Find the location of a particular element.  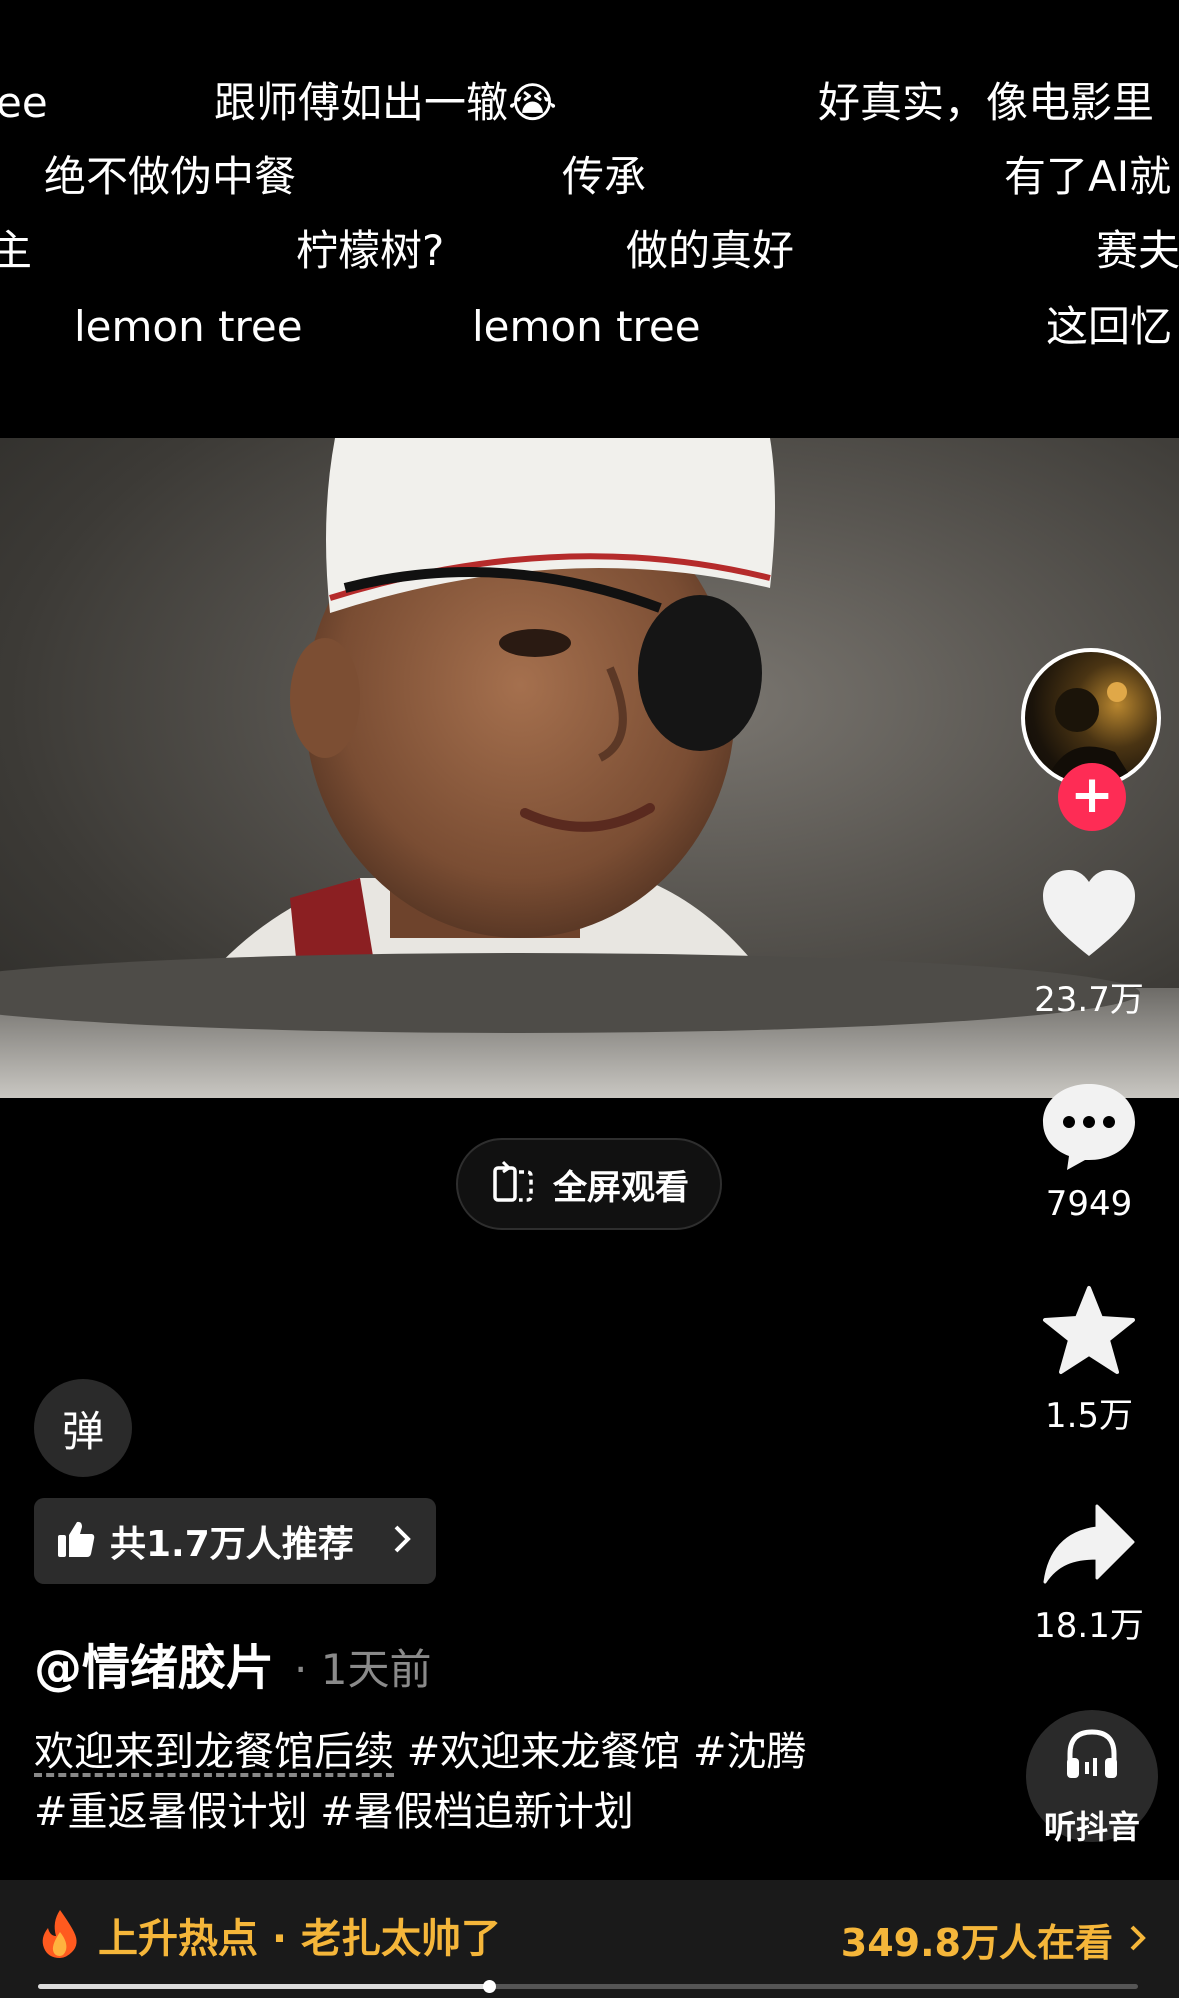

fullscreen-button: 全屏观看 is located at coordinates (589, 1184).